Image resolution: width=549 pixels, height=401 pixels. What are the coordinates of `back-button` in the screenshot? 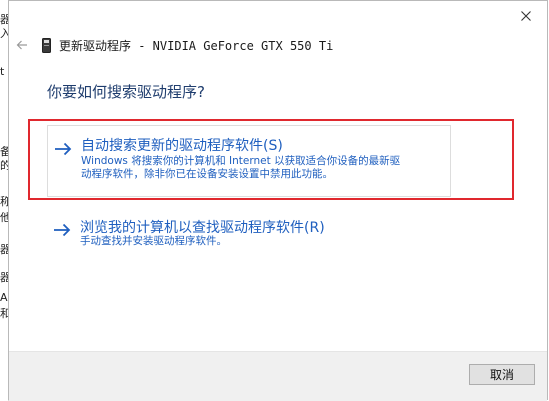 It's located at (22, 45).